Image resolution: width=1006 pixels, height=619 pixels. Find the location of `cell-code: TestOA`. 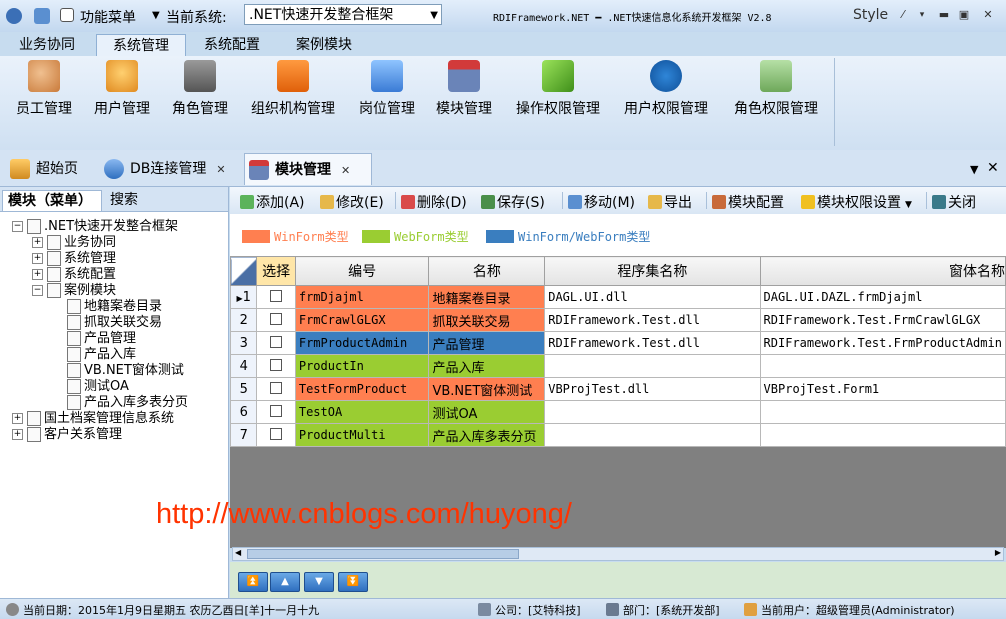

cell-code: TestOA is located at coordinates (362, 412).